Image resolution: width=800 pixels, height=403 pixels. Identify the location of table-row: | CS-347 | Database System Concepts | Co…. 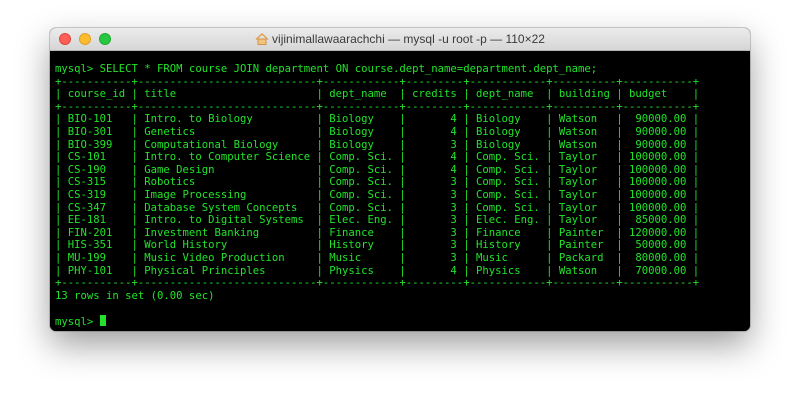
(377, 207).